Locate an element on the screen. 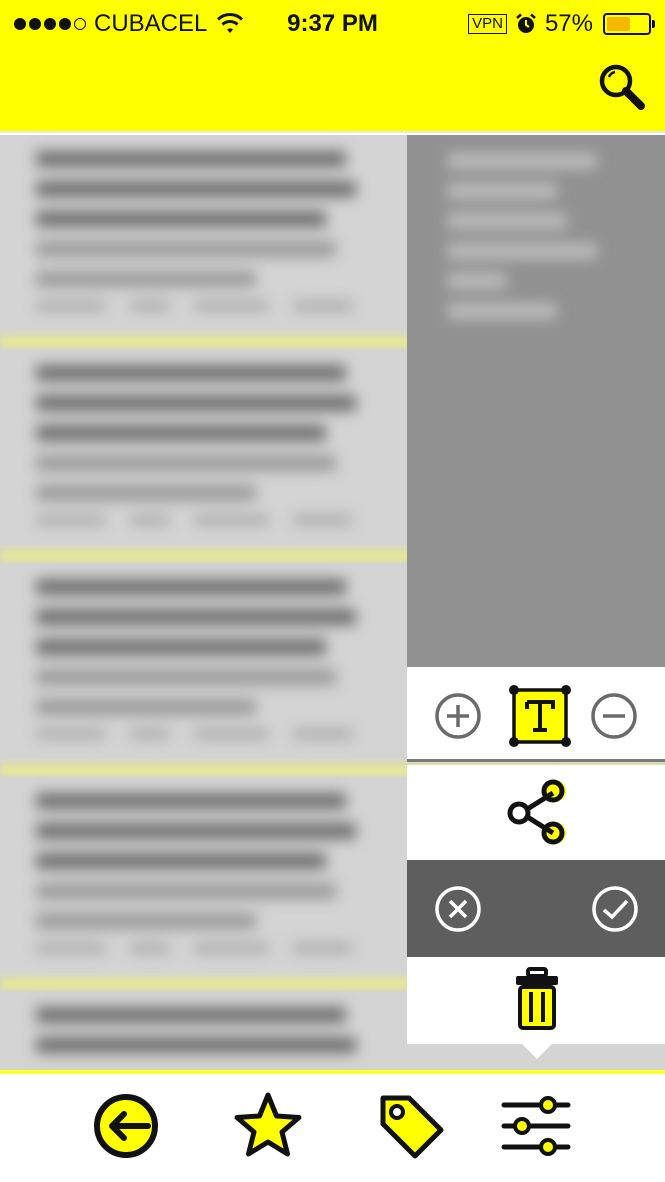 Image resolution: width=665 pixels, height=1182 pixels. article-actions-menu is located at coordinates (536, 863).